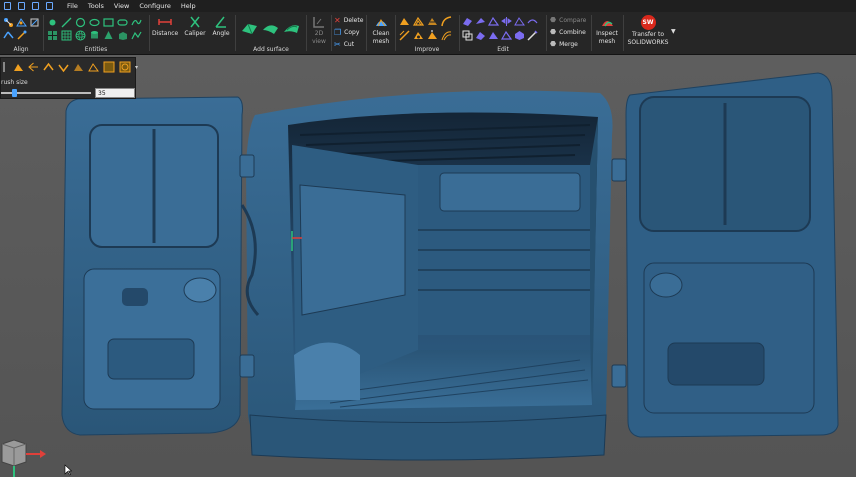  Describe the element at coordinates (348, 20) in the screenshot. I see `delete-button: ✕ Delete` at that location.